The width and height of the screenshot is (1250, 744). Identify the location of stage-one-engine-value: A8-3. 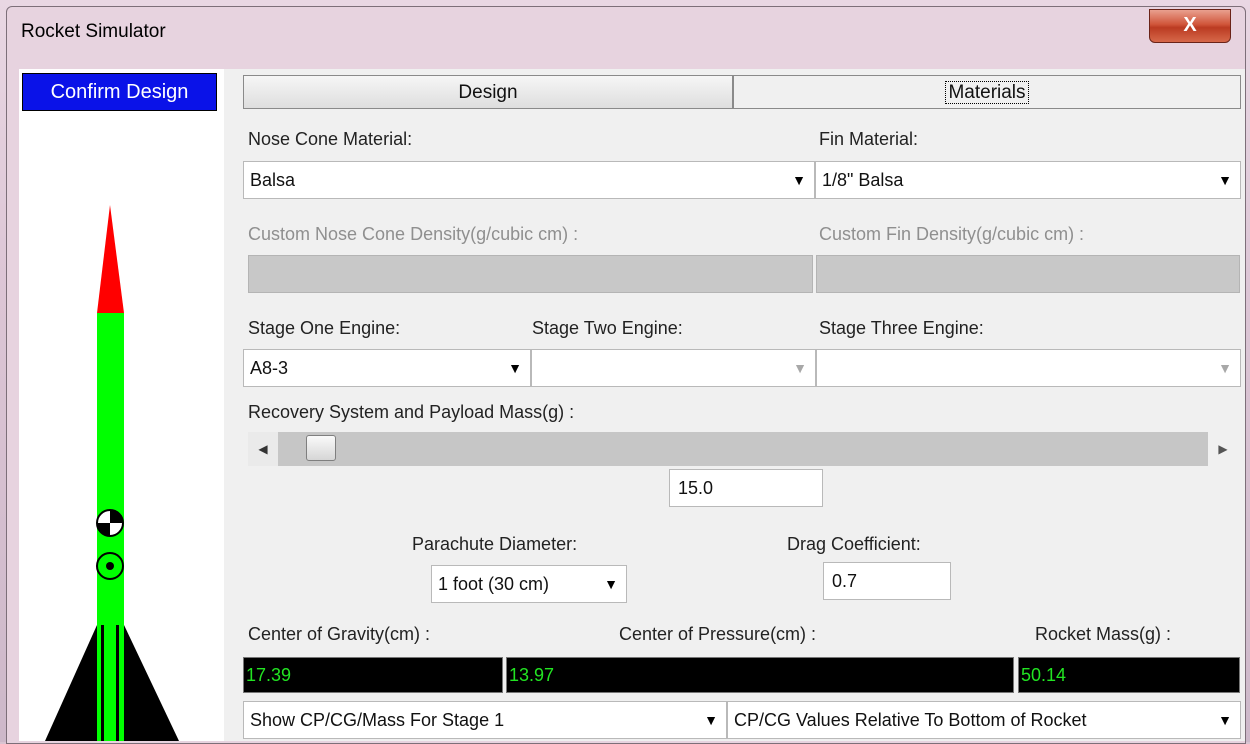
(269, 368).